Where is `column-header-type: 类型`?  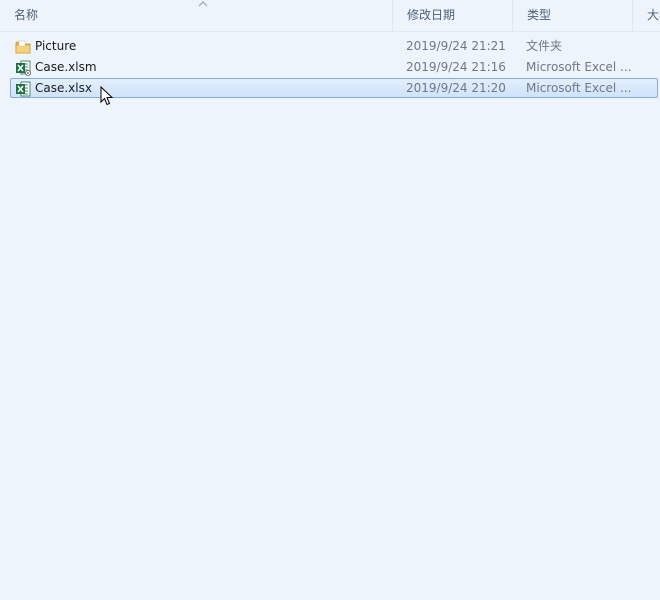
column-header-type: 类型 is located at coordinates (576, 15).